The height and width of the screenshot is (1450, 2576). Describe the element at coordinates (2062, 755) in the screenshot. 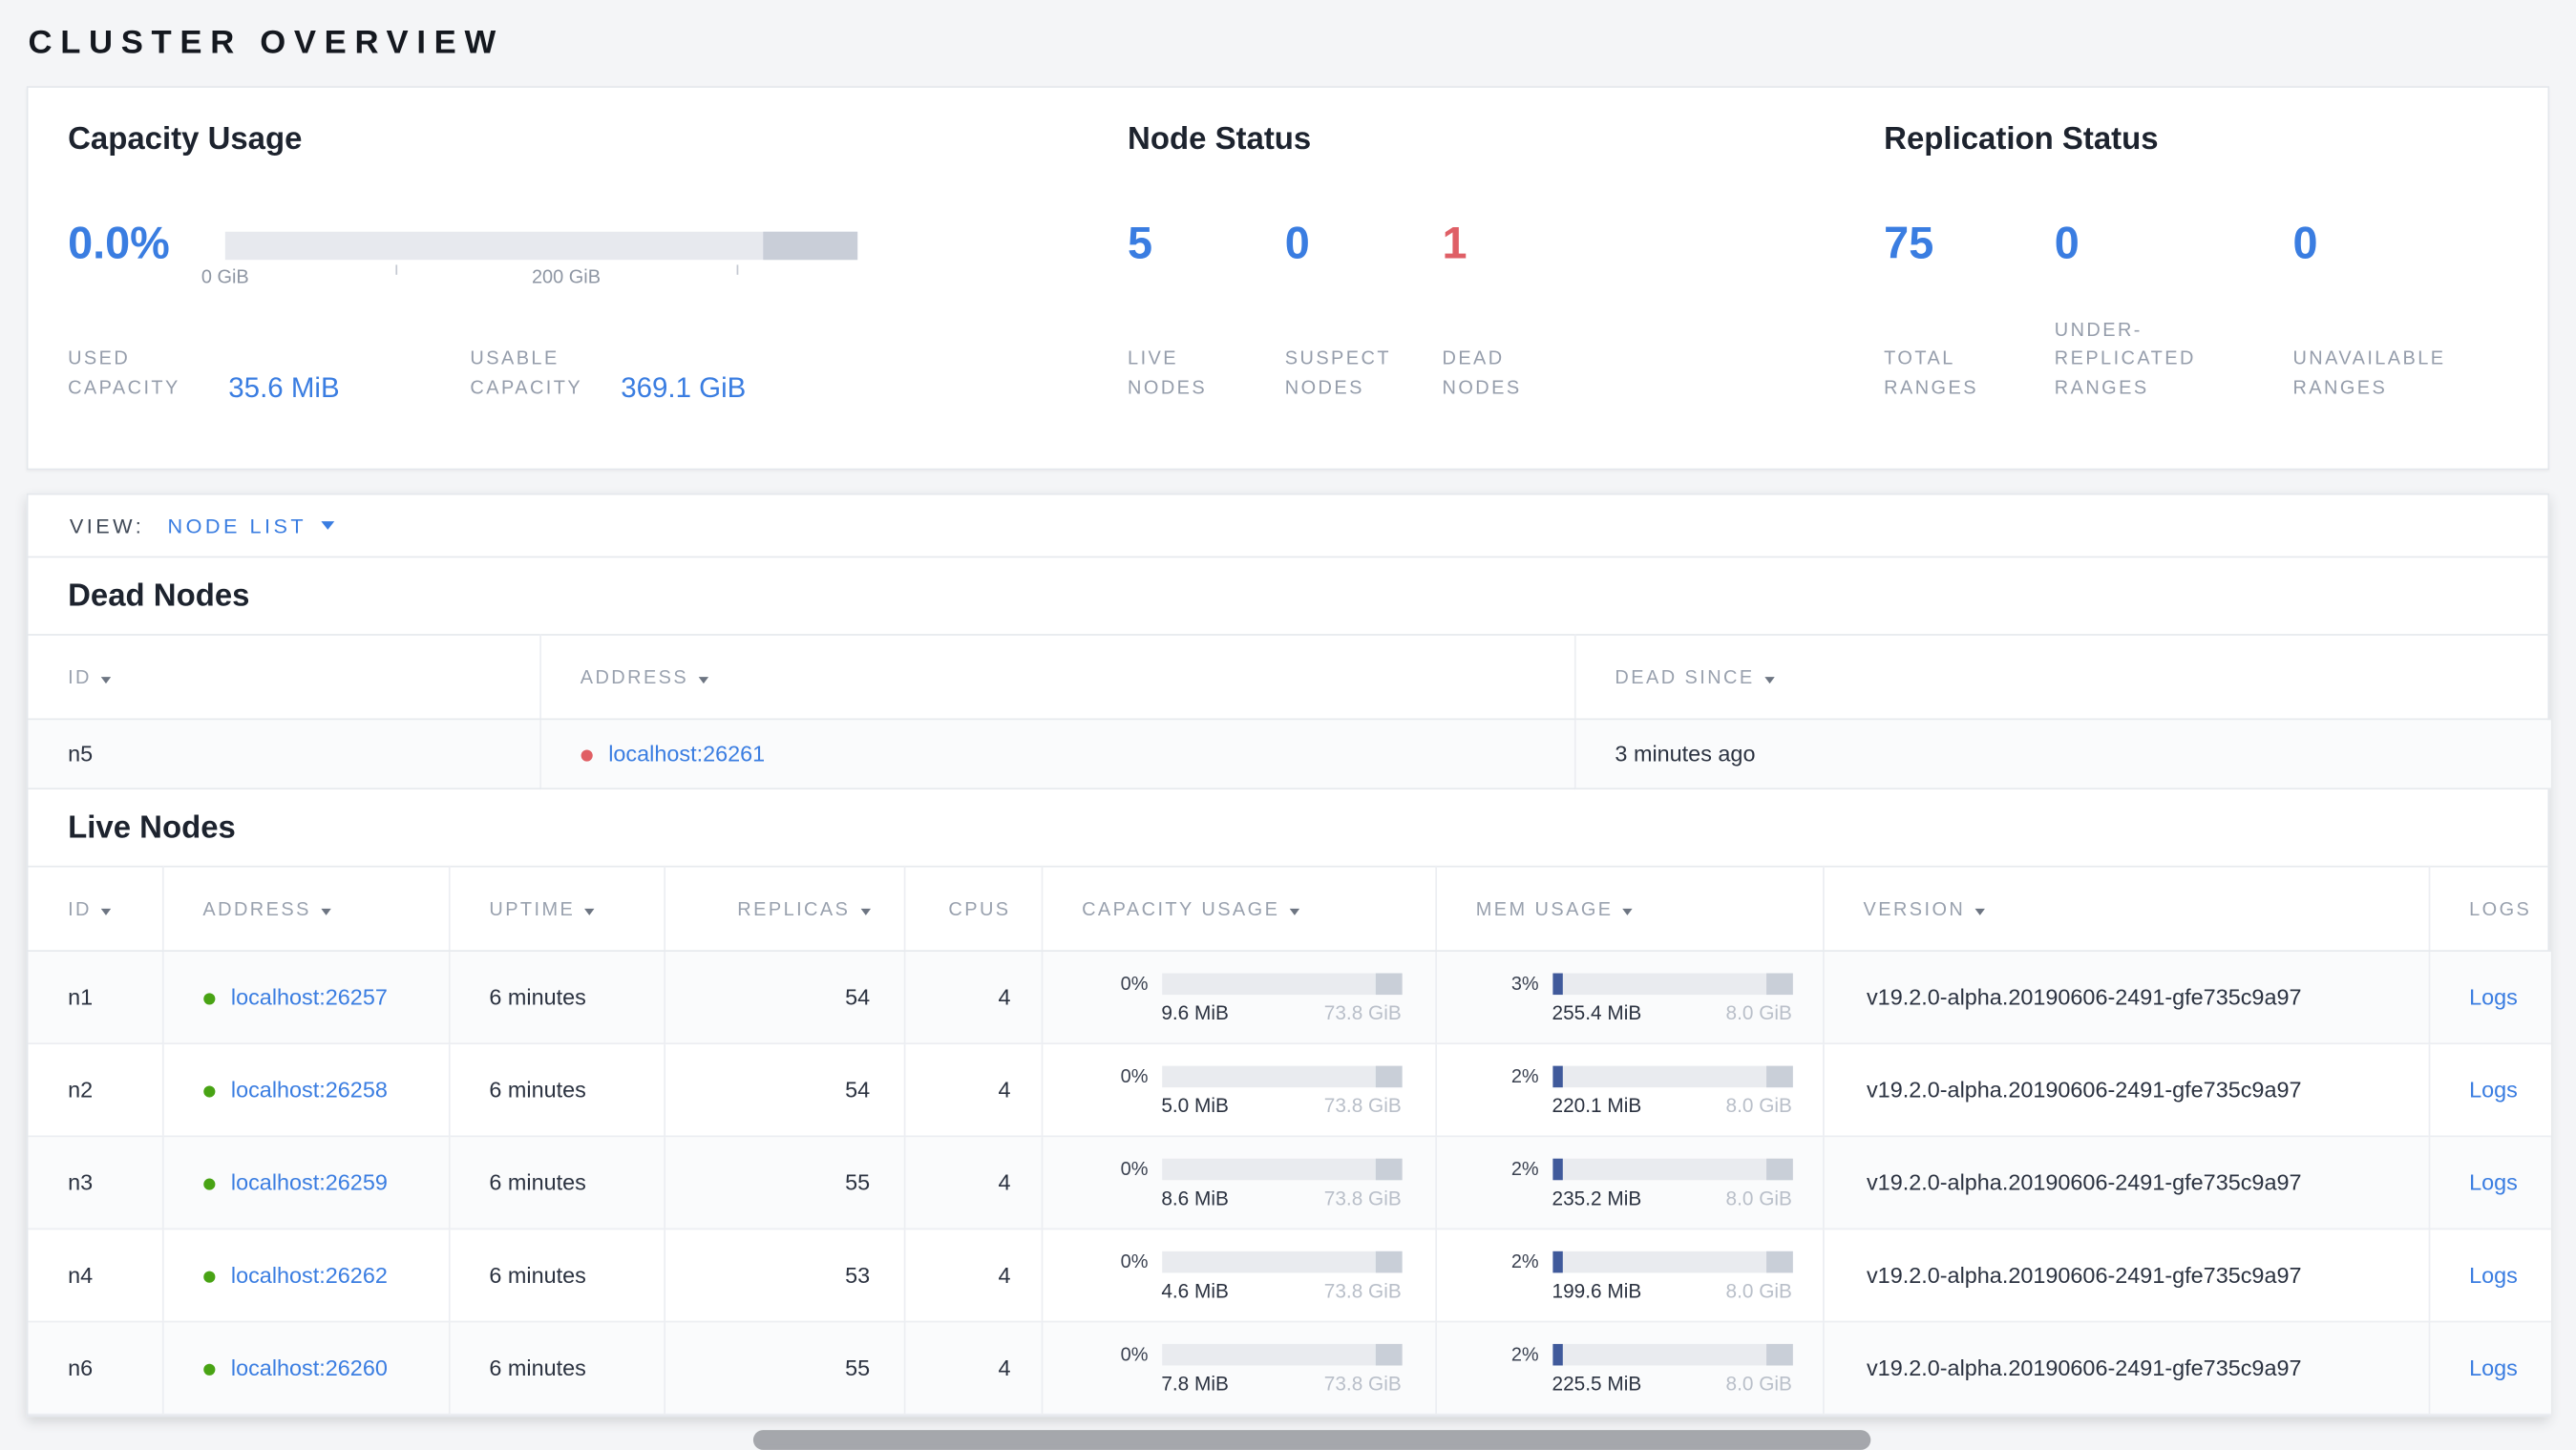

I see `dead-since-cell: 3 minutes ago` at that location.